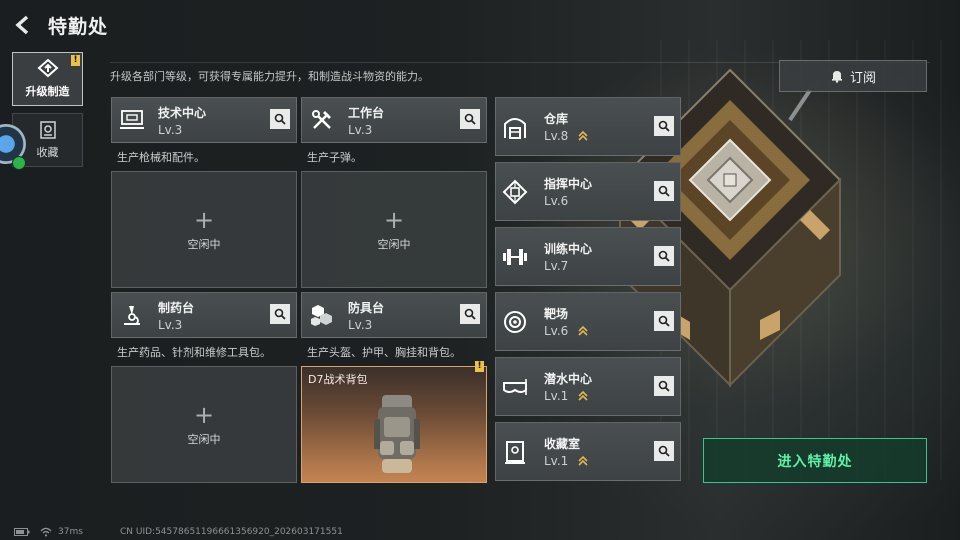 Image resolution: width=960 pixels, height=540 pixels. Describe the element at coordinates (394, 315) in the screenshot. I see `dept-header: 防具台 Lv.3` at that location.